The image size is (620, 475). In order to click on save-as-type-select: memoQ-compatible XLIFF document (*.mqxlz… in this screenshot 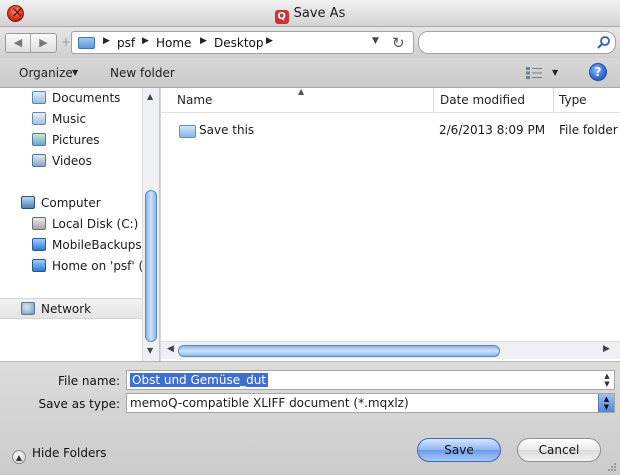, I will do `click(370, 403)`.